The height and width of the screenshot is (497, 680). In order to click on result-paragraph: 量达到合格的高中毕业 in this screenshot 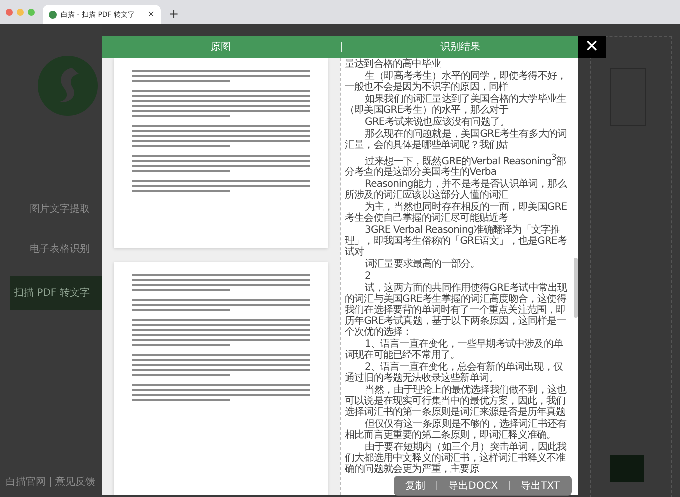, I will do `click(393, 64)`.